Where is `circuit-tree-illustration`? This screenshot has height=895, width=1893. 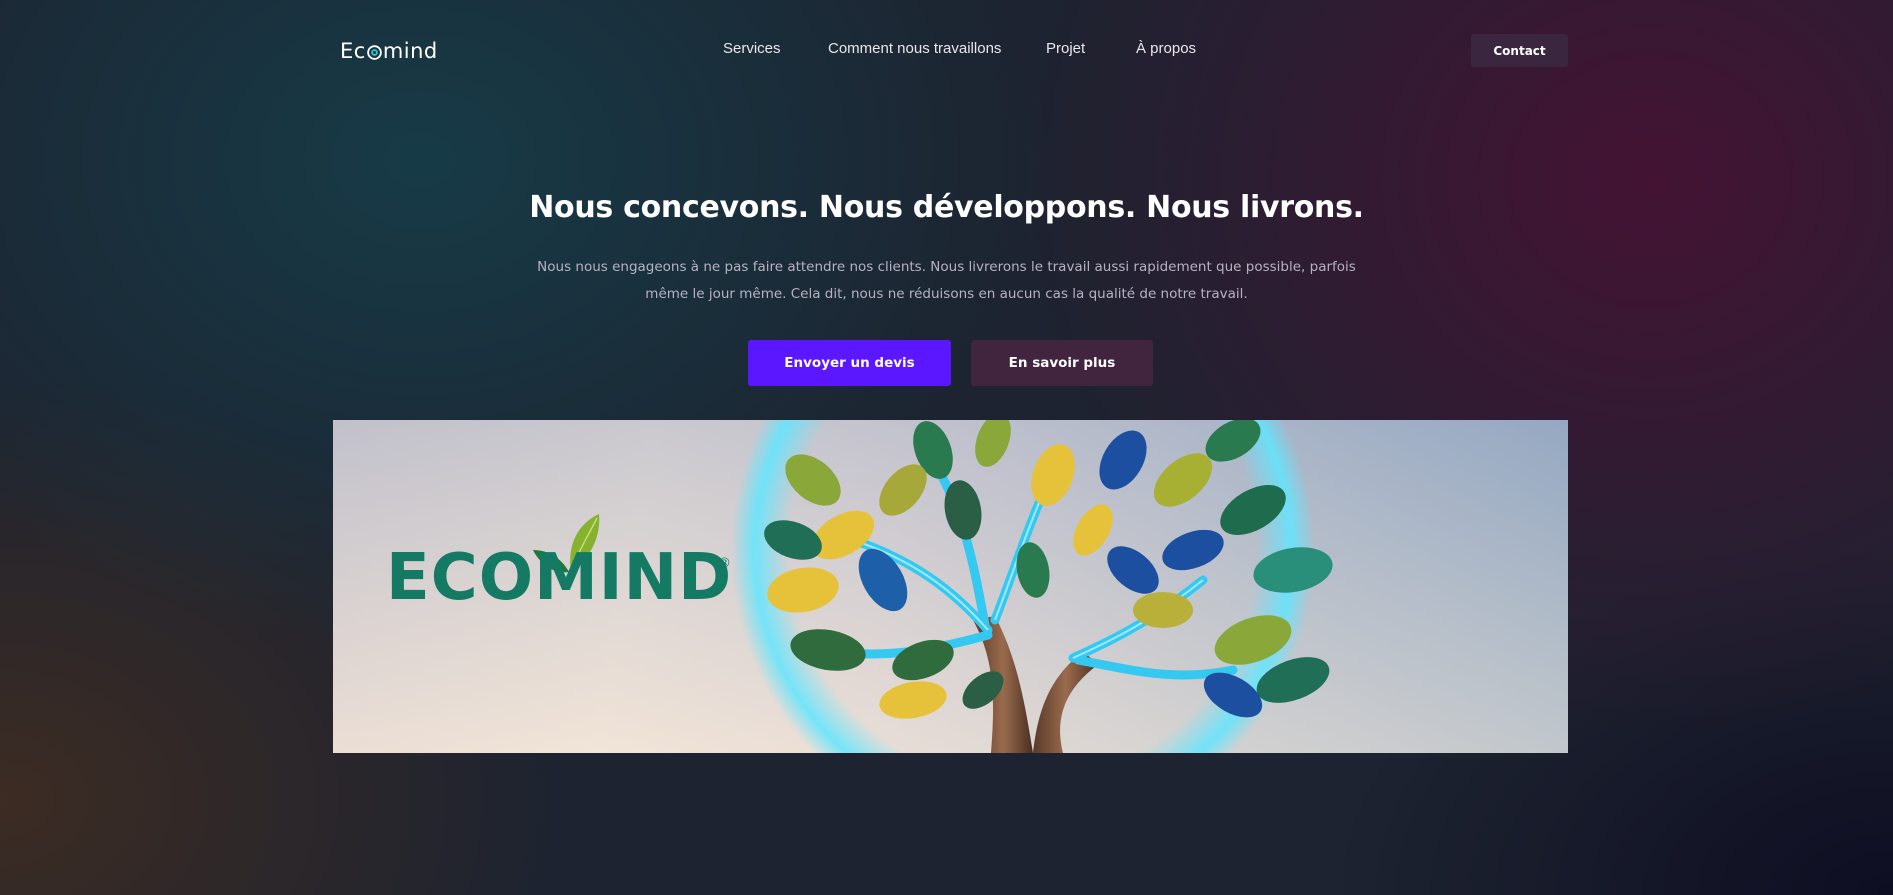 circuit-tree-illustration is located at coordinates (1033, 586).